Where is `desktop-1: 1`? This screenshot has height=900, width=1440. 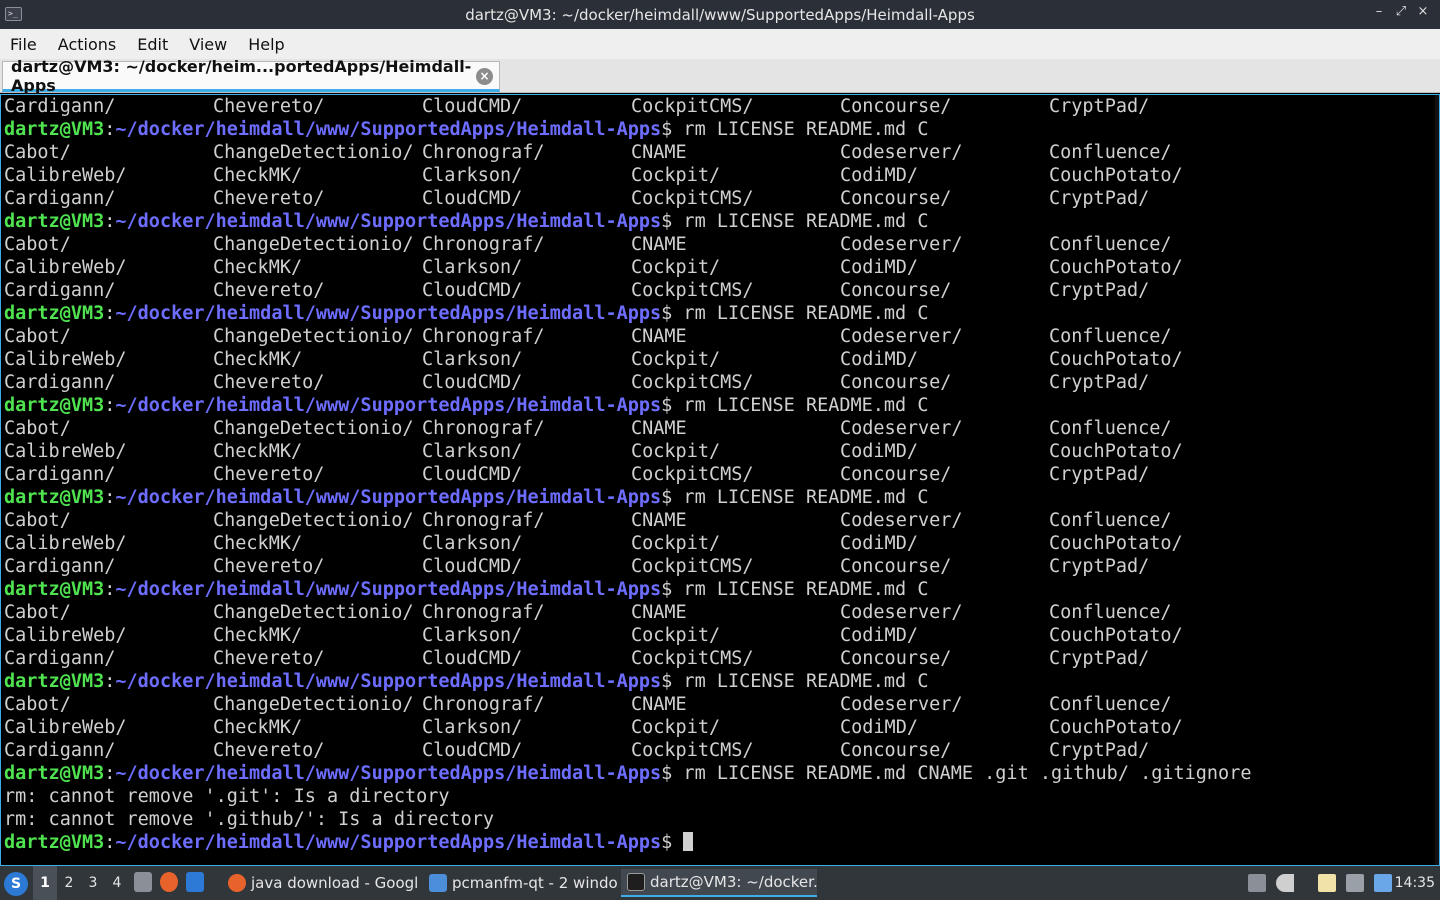 desktop-1: 1 is located at coordinates (45, 883).